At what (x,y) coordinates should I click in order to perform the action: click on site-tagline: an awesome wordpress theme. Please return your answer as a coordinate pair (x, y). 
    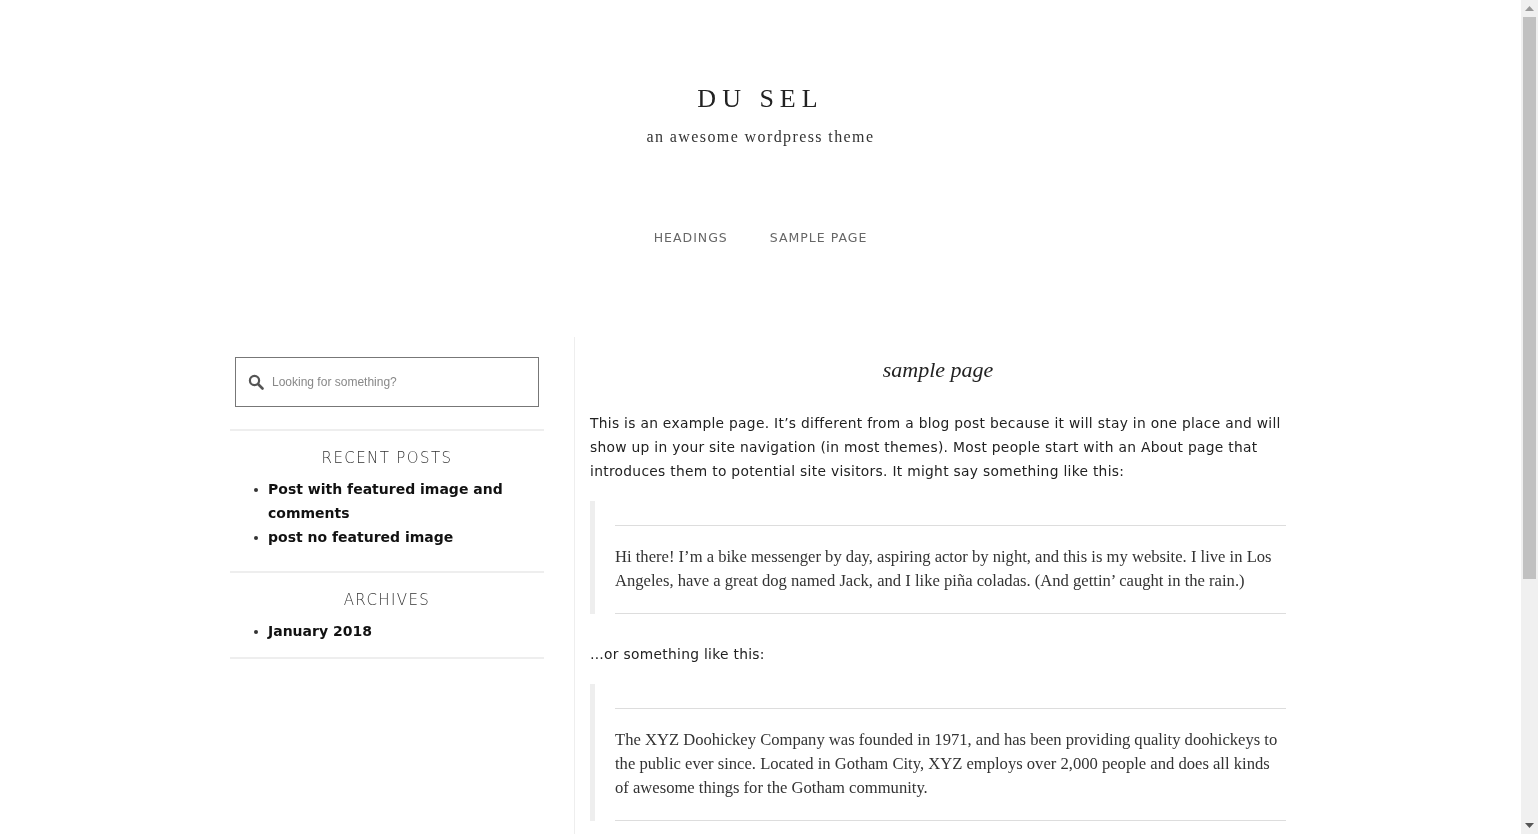
    Looking at the image, I should click on (760, 137).